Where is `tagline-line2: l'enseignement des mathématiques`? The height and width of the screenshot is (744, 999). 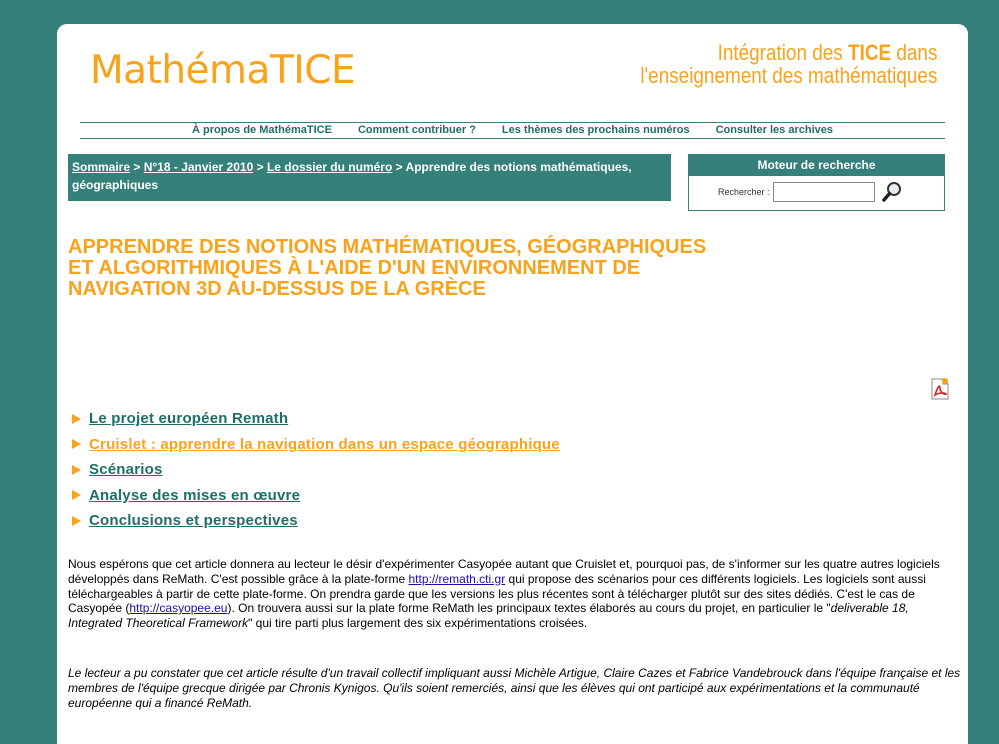 tagline-line2: l'enseignement des mathématiques is located at coordinates (788, 75).